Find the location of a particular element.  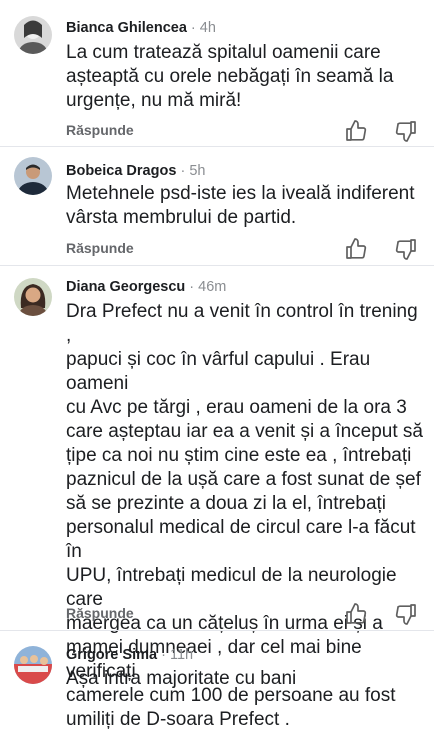

comment-meta: Bianca Ghilencea · 4h is located at coordinates (141, 28).